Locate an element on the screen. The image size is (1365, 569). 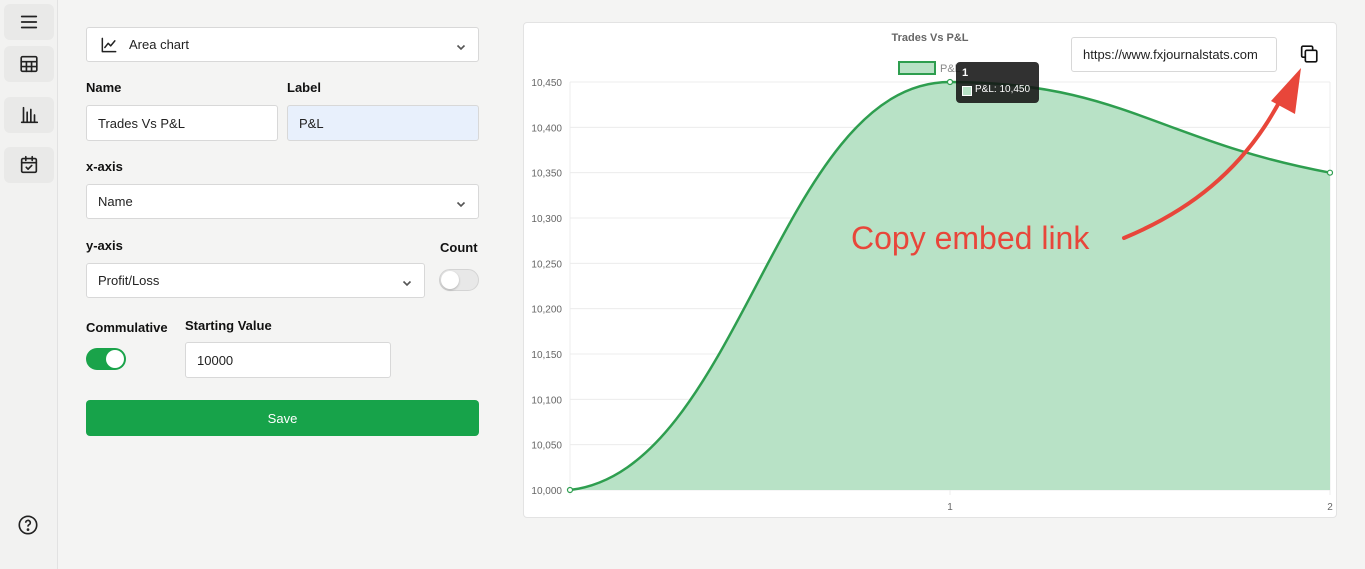
menu-button is located at coordinates (29, 22).